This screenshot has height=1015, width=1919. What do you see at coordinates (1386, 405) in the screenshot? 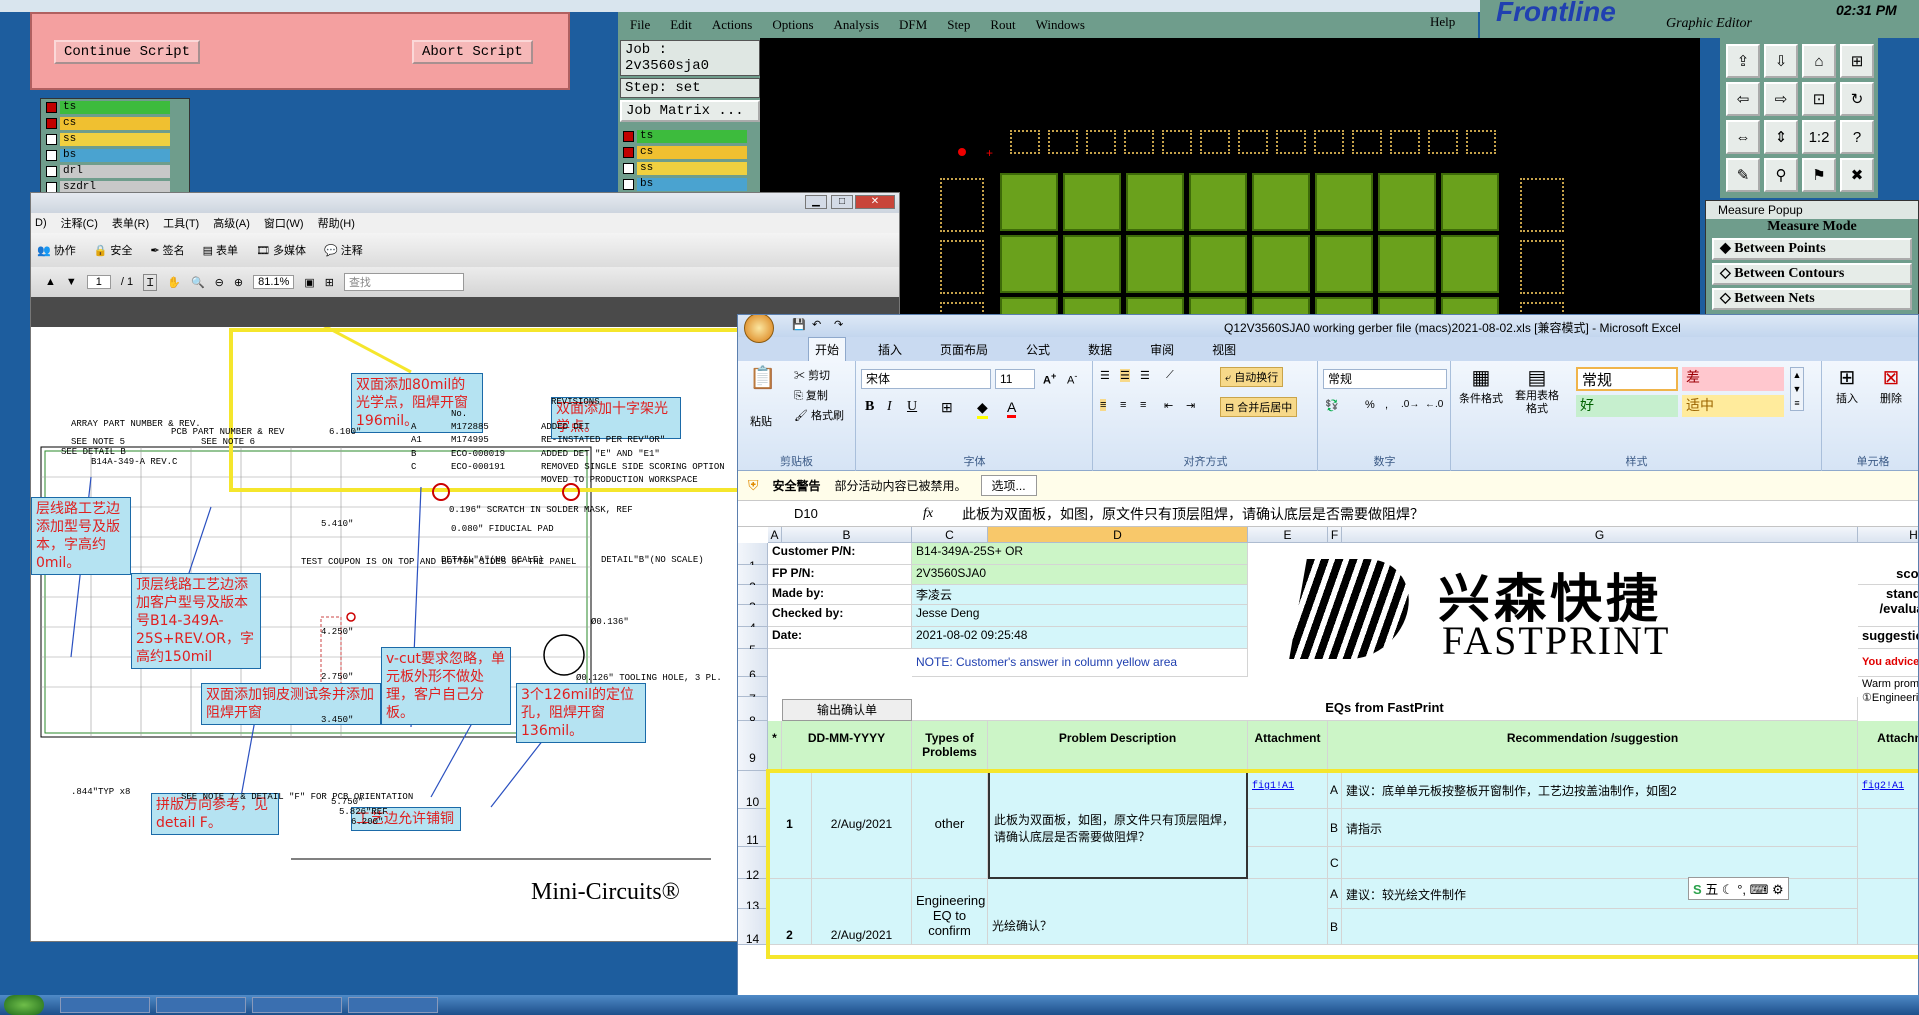
I see `comma-icon: ,` at bounding box center [1386, 405].